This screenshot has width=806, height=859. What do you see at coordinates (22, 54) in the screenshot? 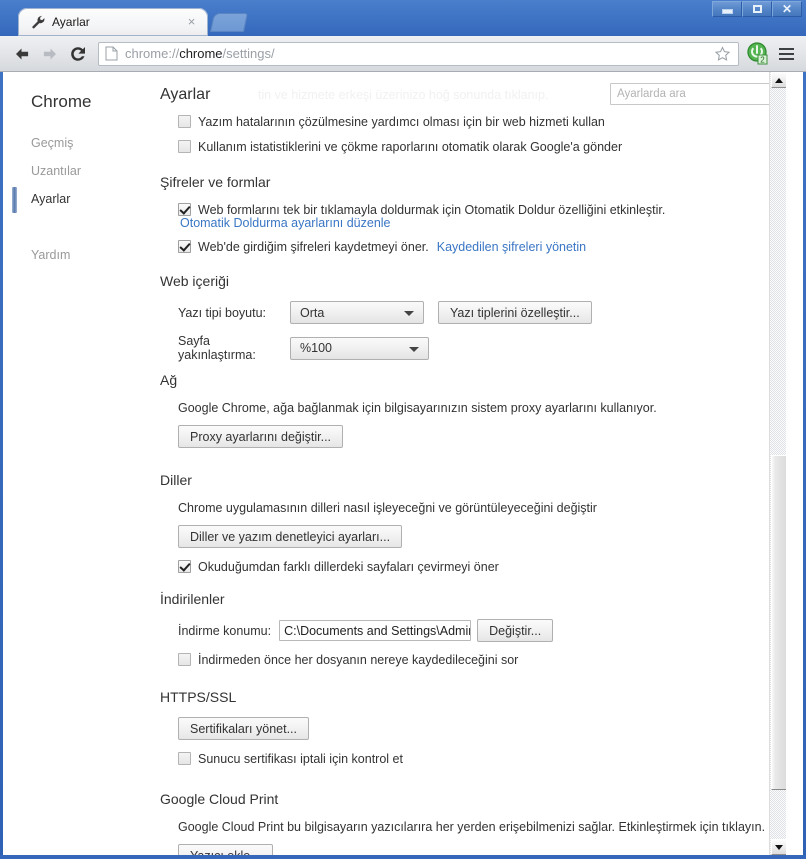
I see `back-button` at bounding box center [22, 54].